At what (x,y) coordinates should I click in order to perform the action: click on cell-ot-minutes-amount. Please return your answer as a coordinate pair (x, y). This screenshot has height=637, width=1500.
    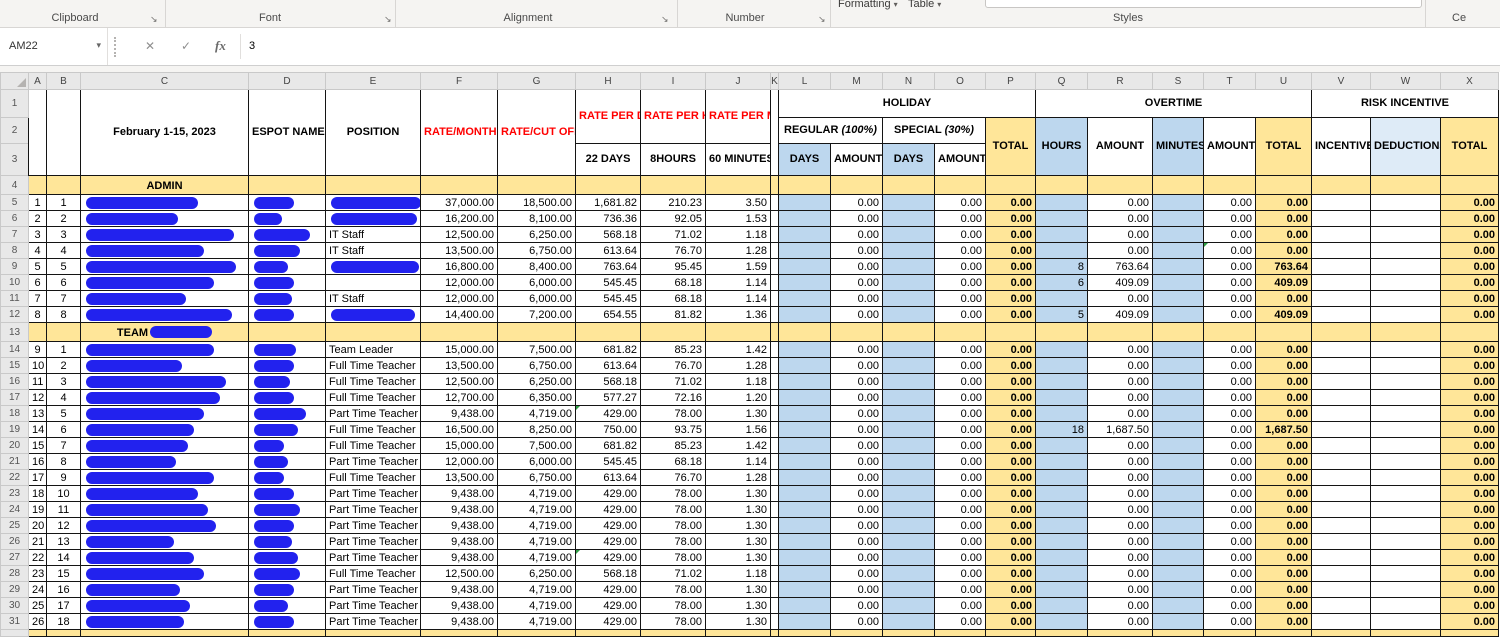
    Looking at the image, I should click on (1229, 185).